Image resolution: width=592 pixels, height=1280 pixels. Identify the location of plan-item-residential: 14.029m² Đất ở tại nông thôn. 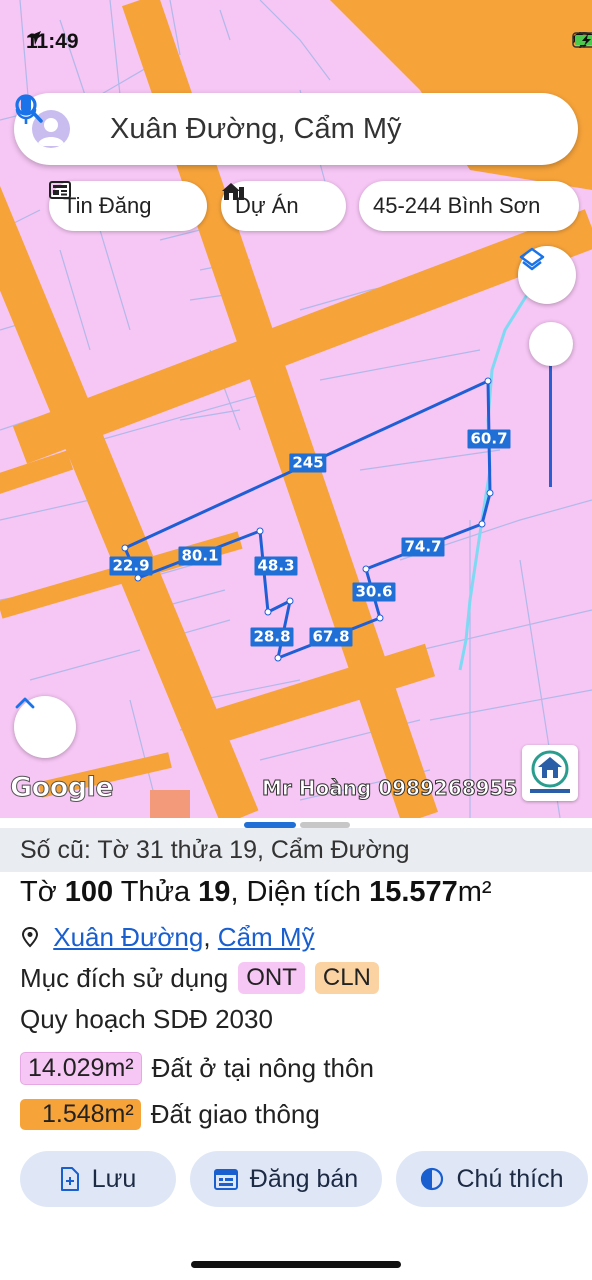
(197, 1068).